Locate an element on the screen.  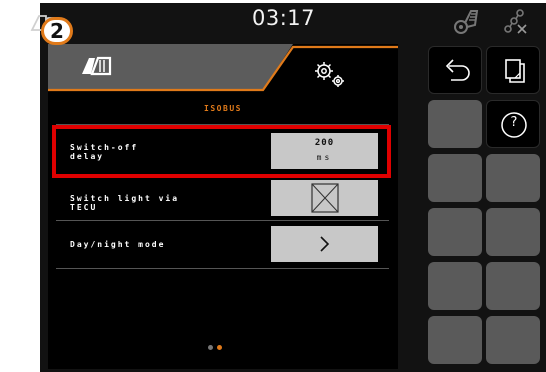
back-button is located at coordinates (455, 70).